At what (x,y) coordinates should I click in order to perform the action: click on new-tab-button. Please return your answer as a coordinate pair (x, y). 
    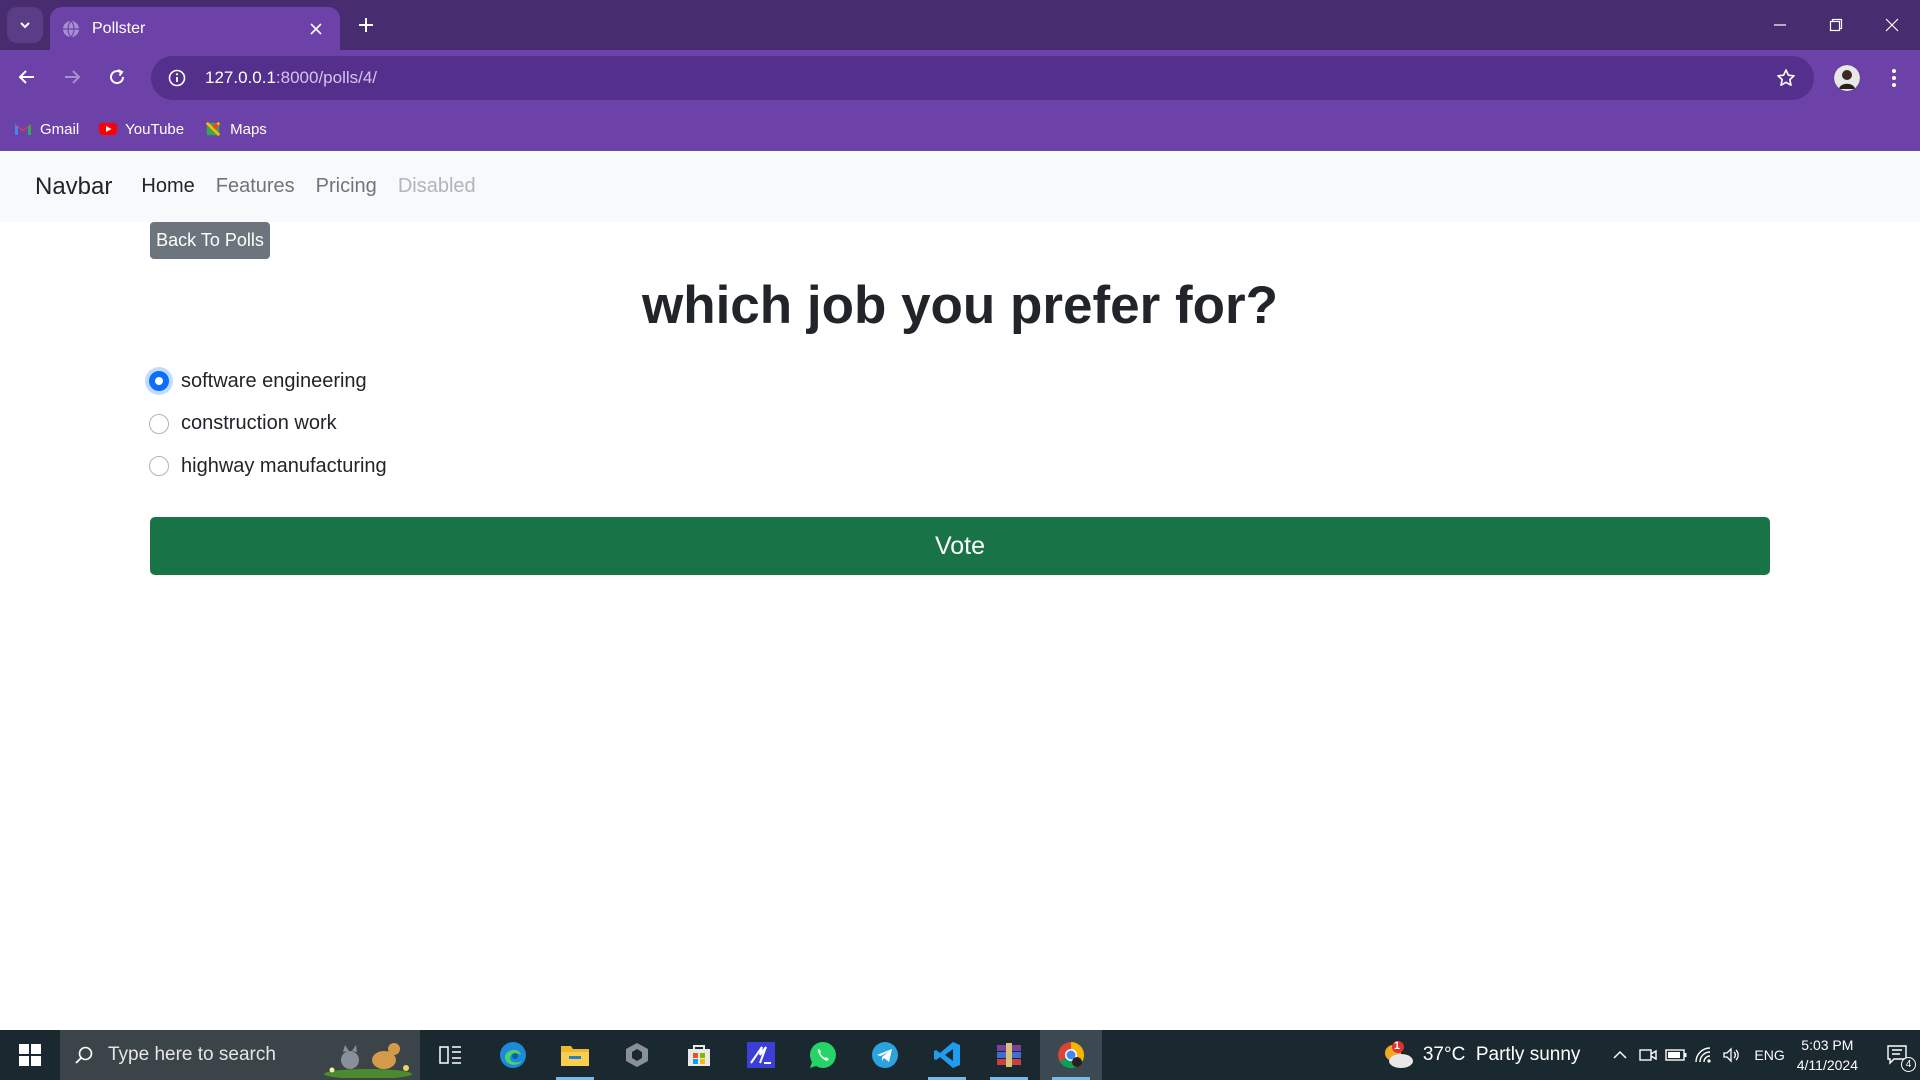
    Looking at the image, I should click on (366, 25).